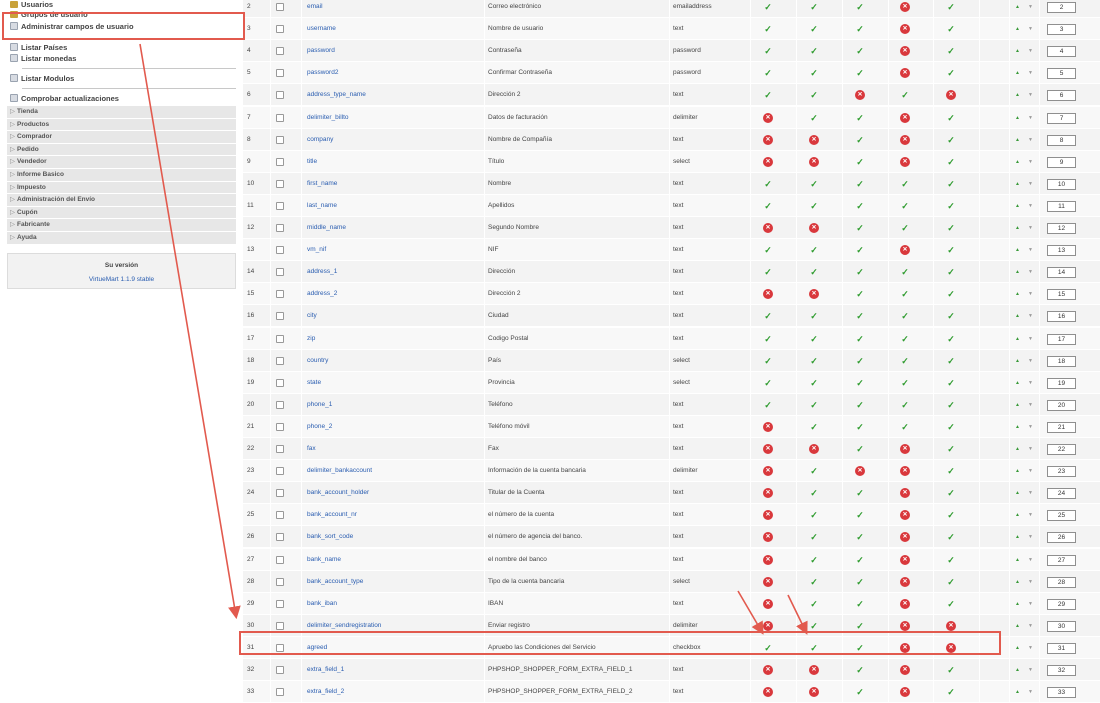  What do you see at coordinates (319, 427) in the screenshot?
I see `field-name-link: phone_2` at bounding box center [319, 427].